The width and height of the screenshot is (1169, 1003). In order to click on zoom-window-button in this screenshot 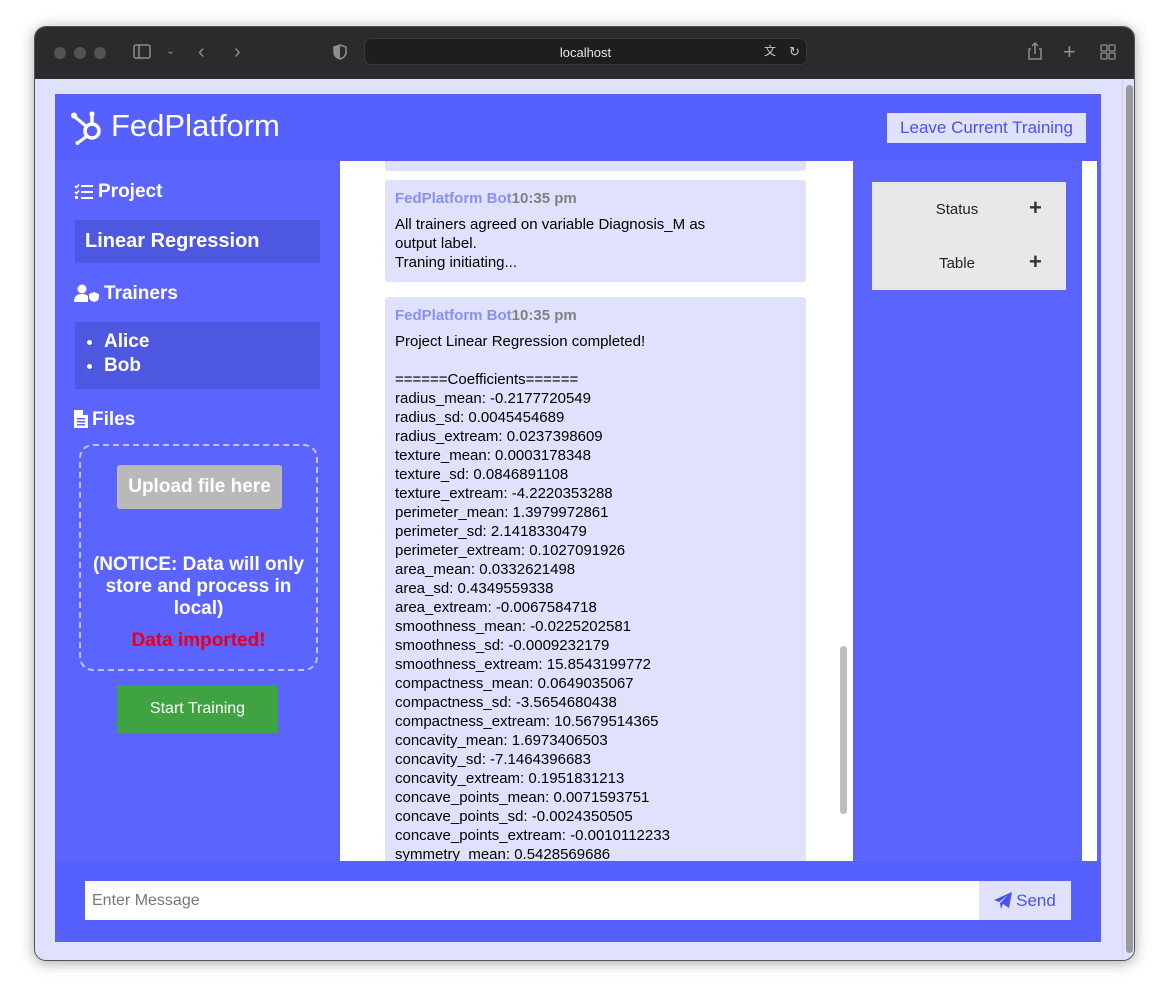, I will do `click(100, 53)`.